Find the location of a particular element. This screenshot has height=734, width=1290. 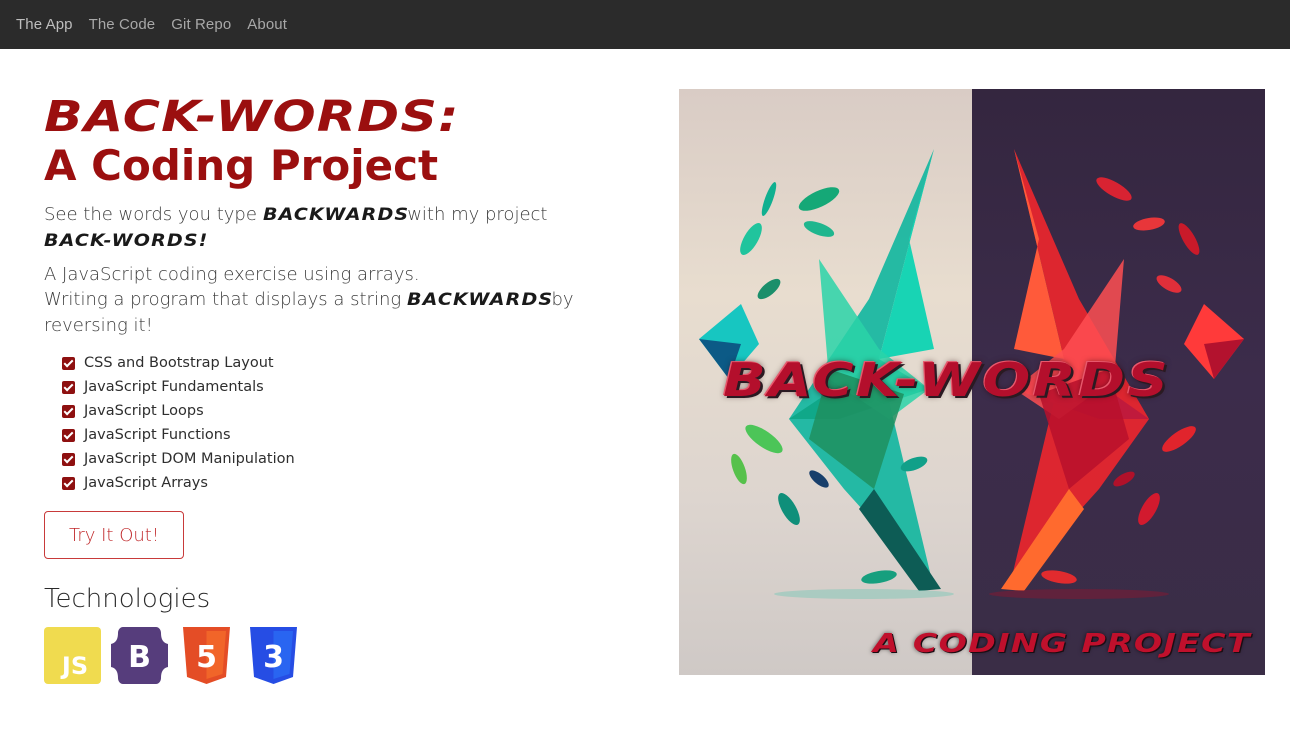

list-item-label: JavaScript Functions is located at coordinates (157, 435).